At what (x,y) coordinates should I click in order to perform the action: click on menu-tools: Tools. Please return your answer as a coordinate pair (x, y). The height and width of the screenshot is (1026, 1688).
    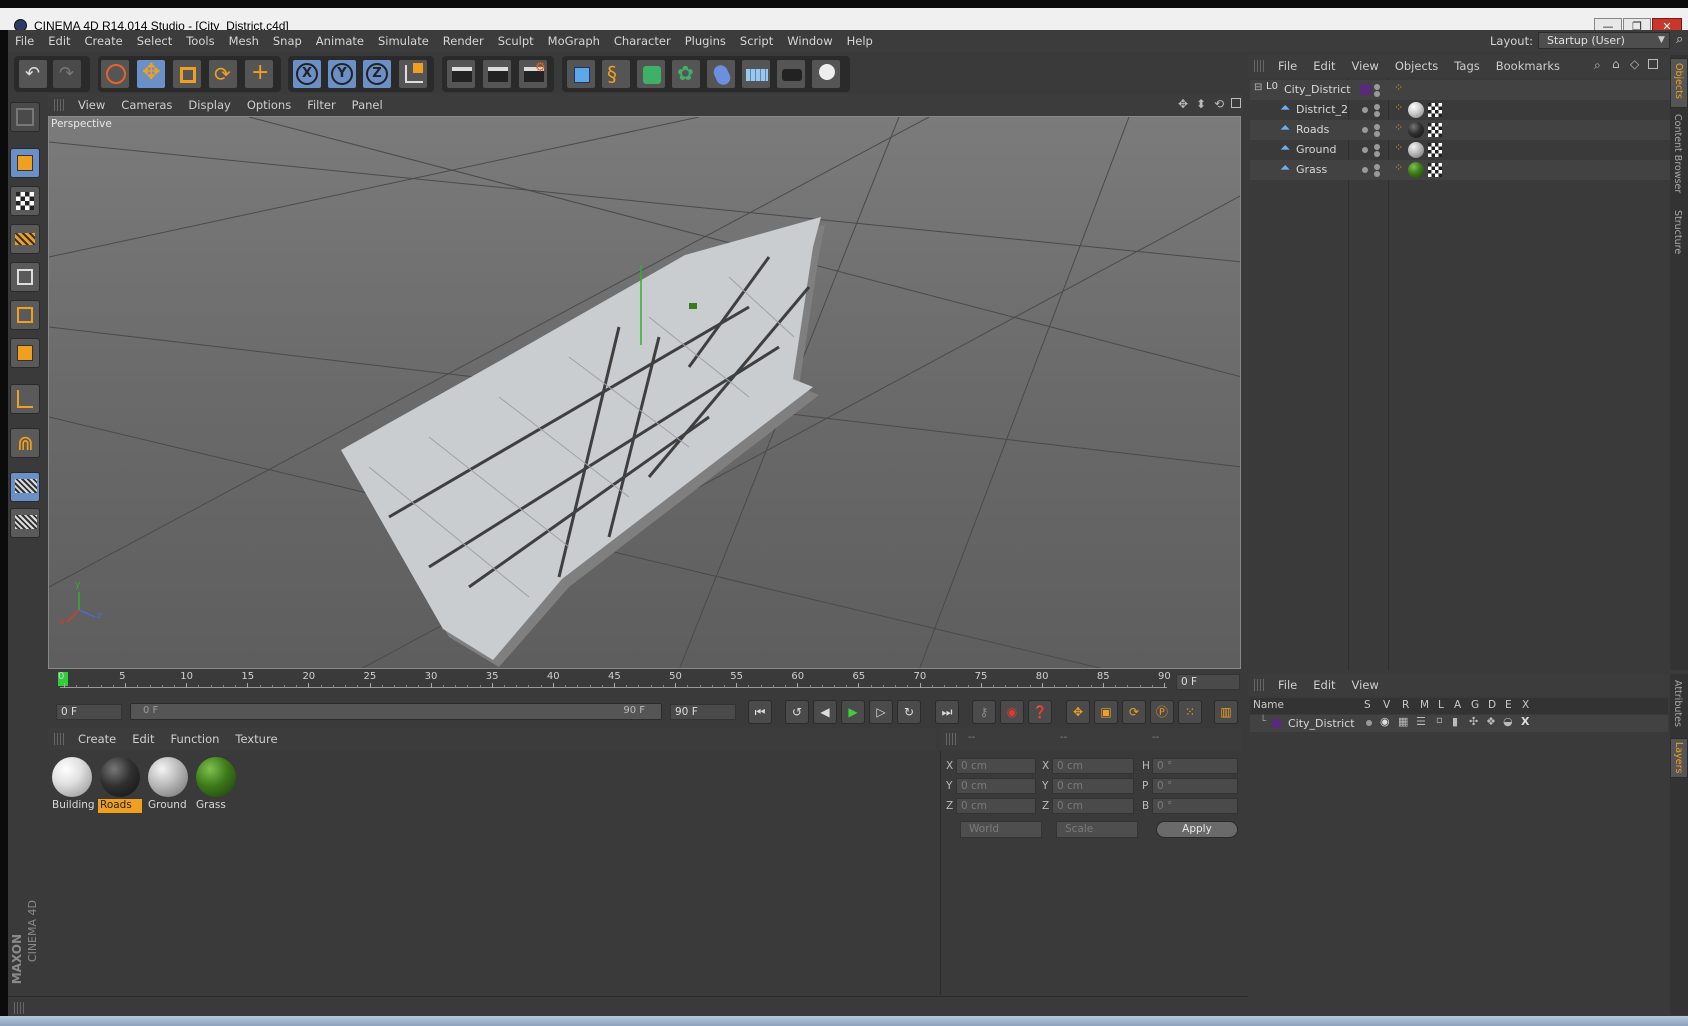
    Looking at the image, I should click on (200, 41).